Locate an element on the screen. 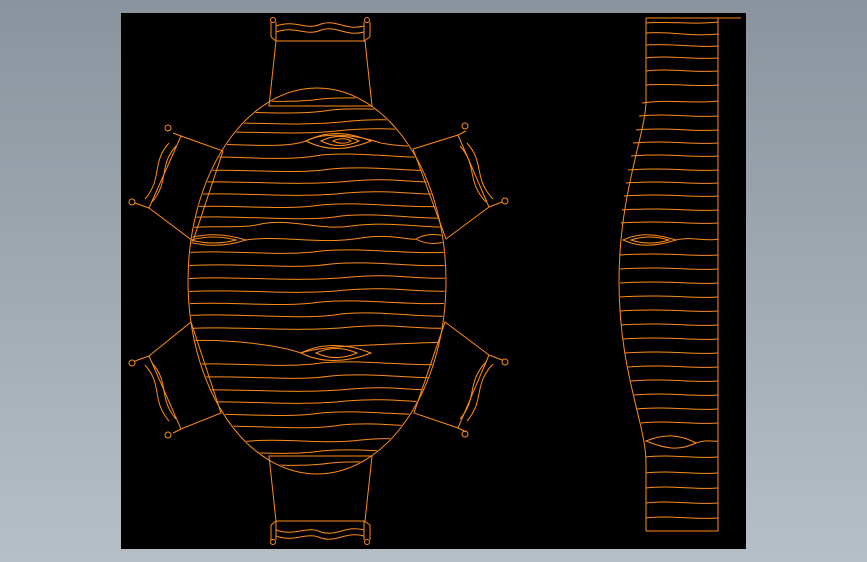 This screenshot has height=562, width=867. side-grain is located at coordinates (669, 270).